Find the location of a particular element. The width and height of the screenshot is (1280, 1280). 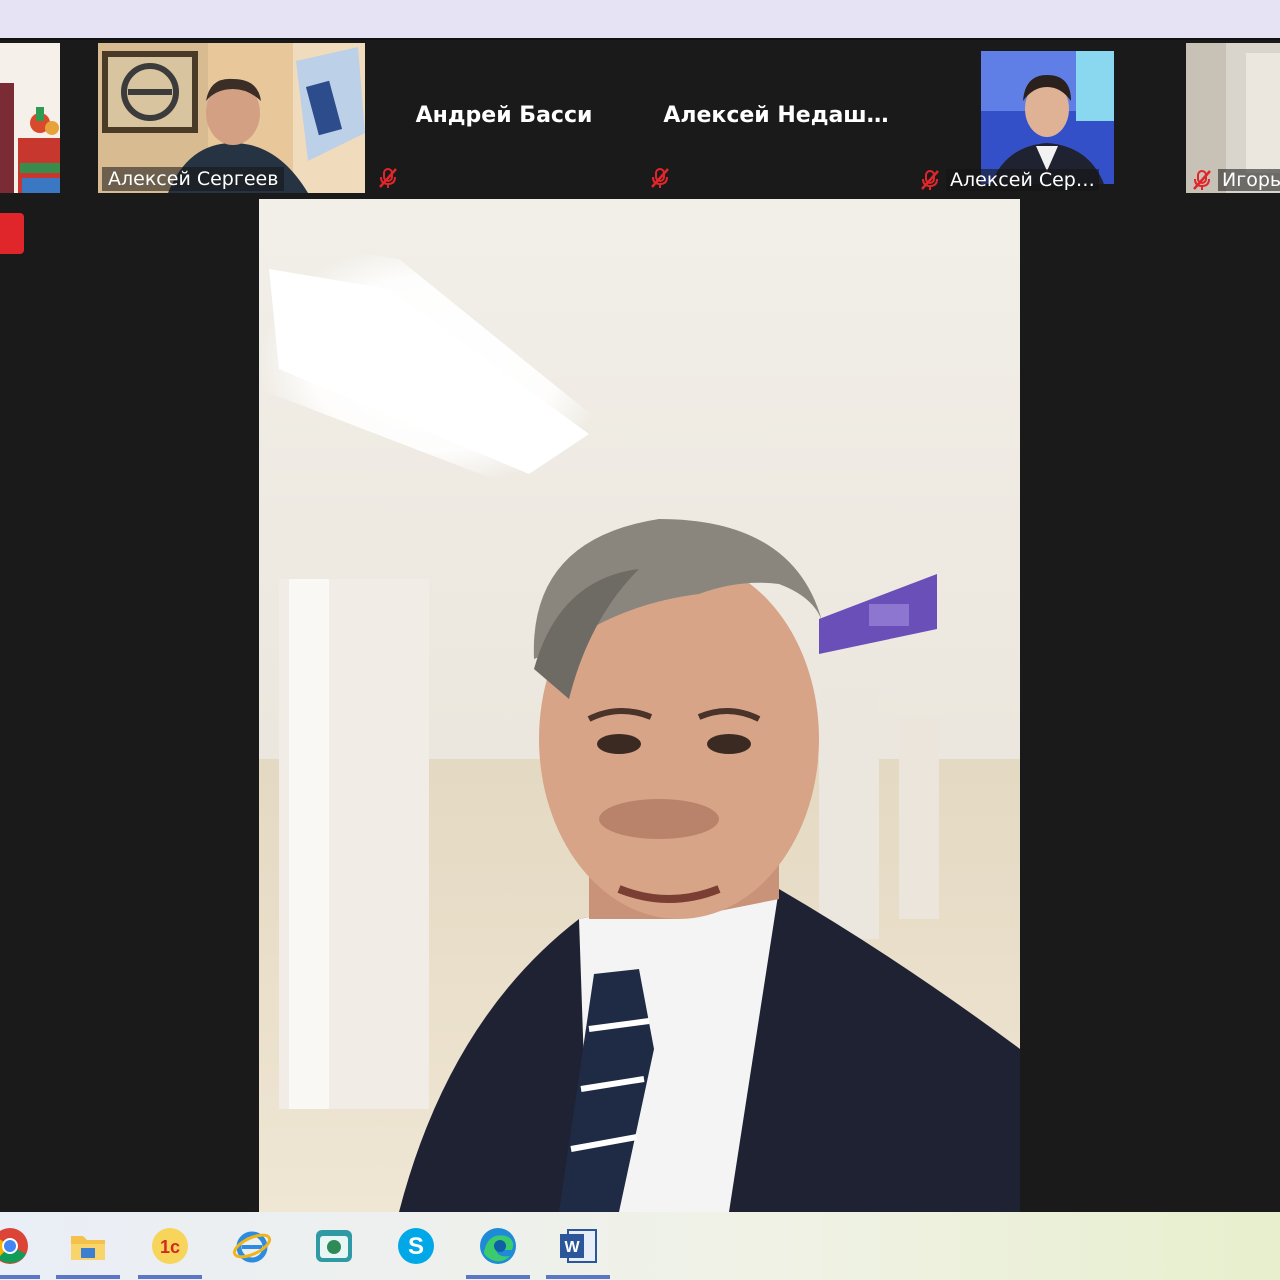

1c-icon: 1с is located at coordinates (170, 1246).